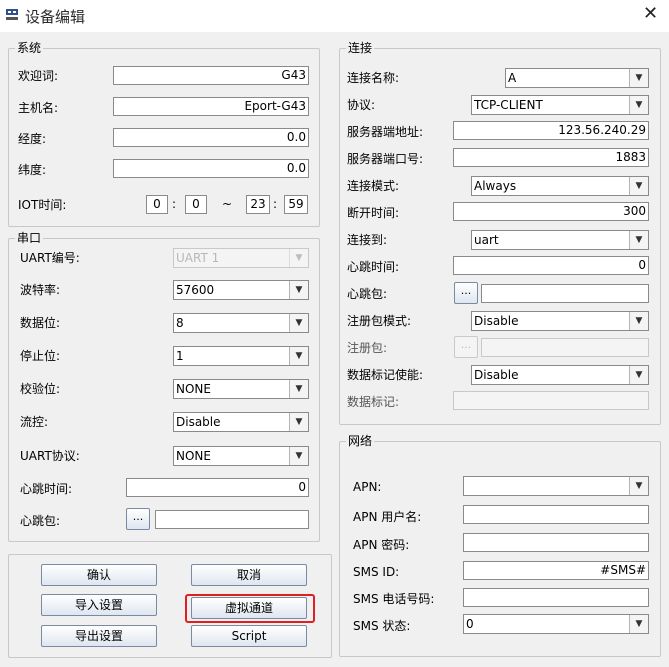 Image resolution: width=669 pixels, height=667 pixels. Describe the element at coordinates (650, 14) in the screenshot. I see `close-icon: ✕` at that location.